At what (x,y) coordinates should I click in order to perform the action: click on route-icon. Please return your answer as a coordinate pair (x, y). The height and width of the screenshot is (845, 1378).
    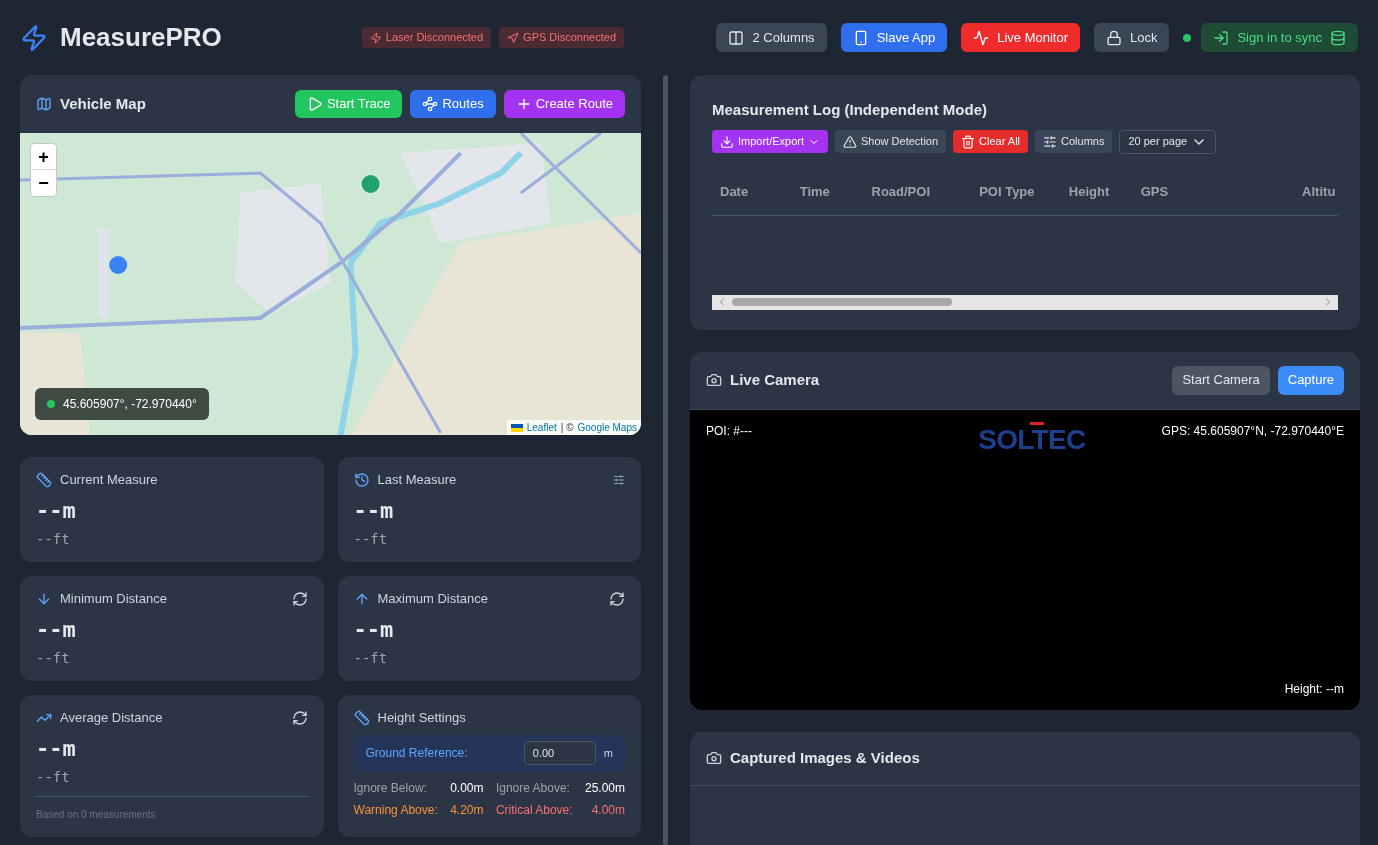
    Looking at the image, I should click on (430, 104).